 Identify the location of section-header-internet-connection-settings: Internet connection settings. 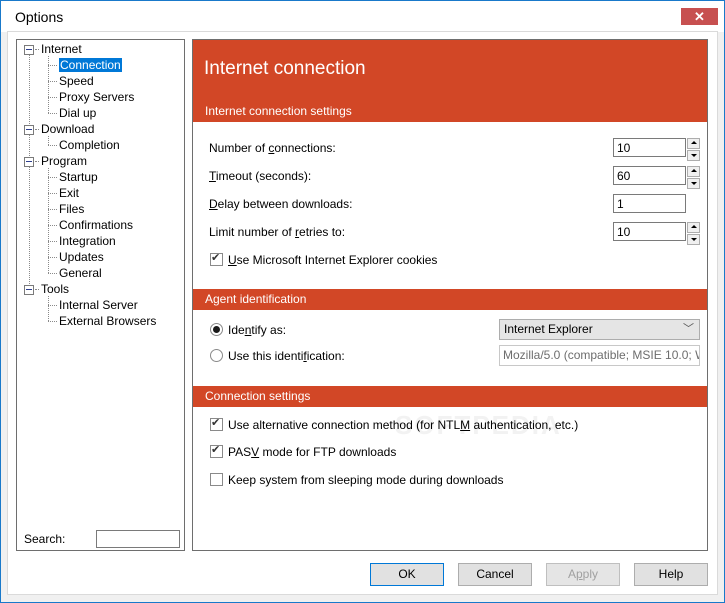
(450, 111).